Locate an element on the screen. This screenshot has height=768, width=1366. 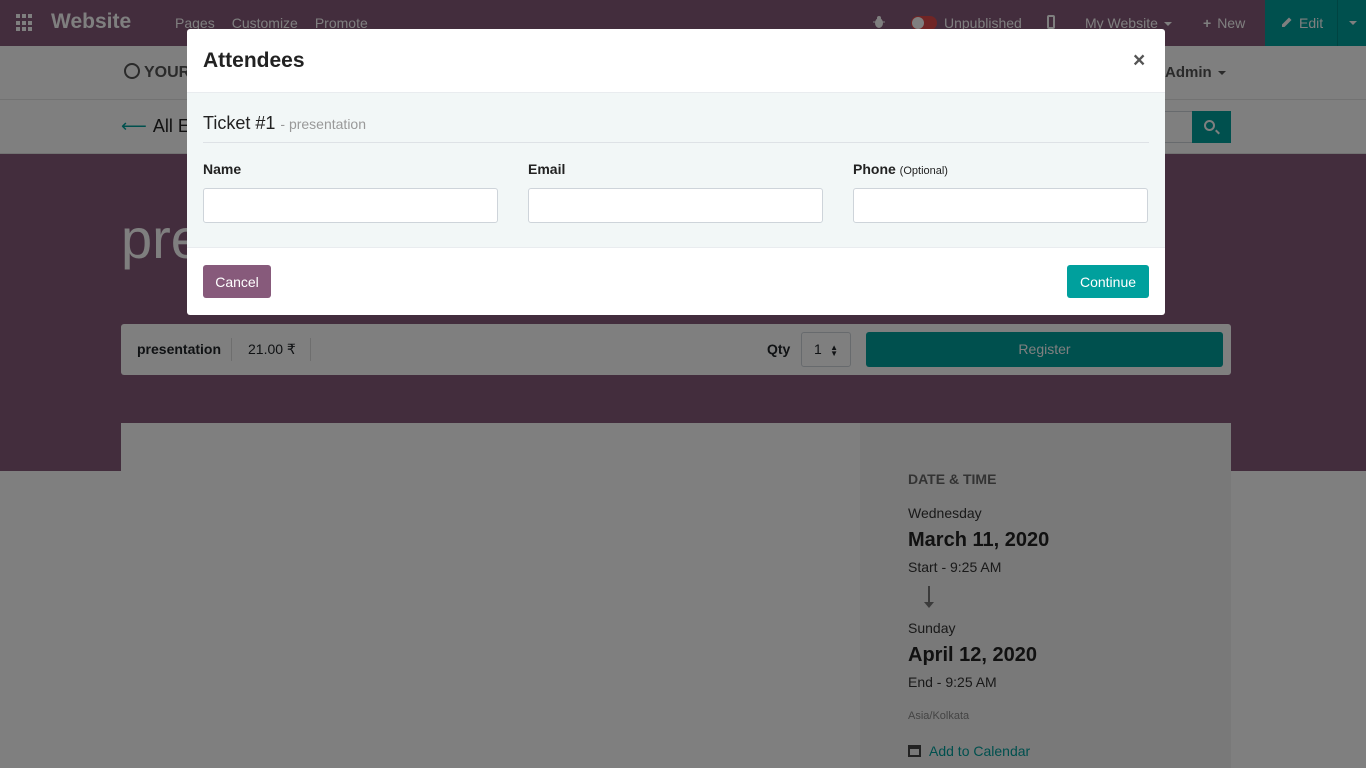
ticket-heading: Ticket #1 - presentation is located at coordinates (284, 123).